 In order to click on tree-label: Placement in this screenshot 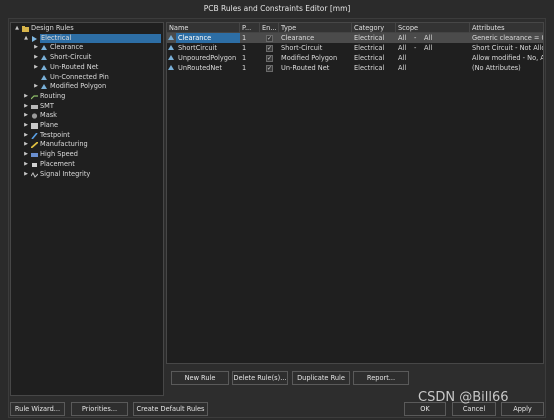, I will do `click(57, 163)`.